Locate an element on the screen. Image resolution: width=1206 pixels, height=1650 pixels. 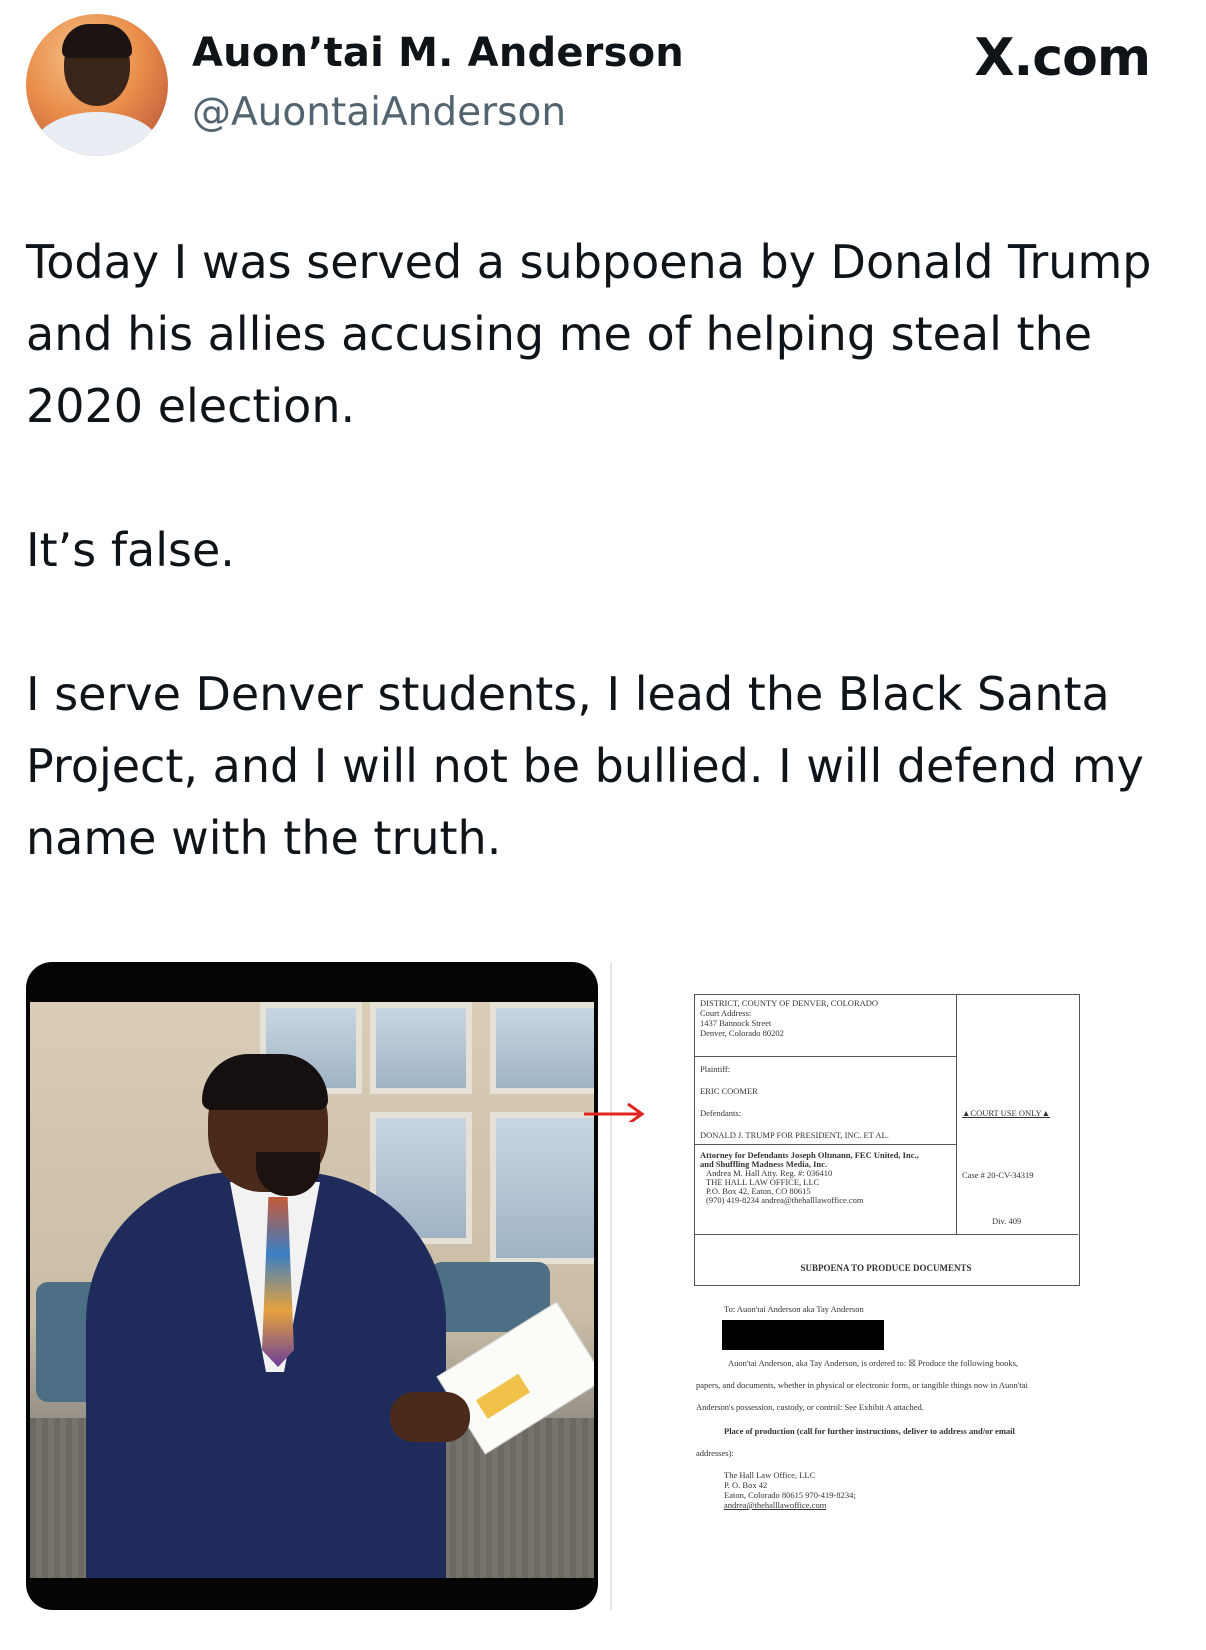
defendants-label: Defendants: is located at coordinates (721, 1113).